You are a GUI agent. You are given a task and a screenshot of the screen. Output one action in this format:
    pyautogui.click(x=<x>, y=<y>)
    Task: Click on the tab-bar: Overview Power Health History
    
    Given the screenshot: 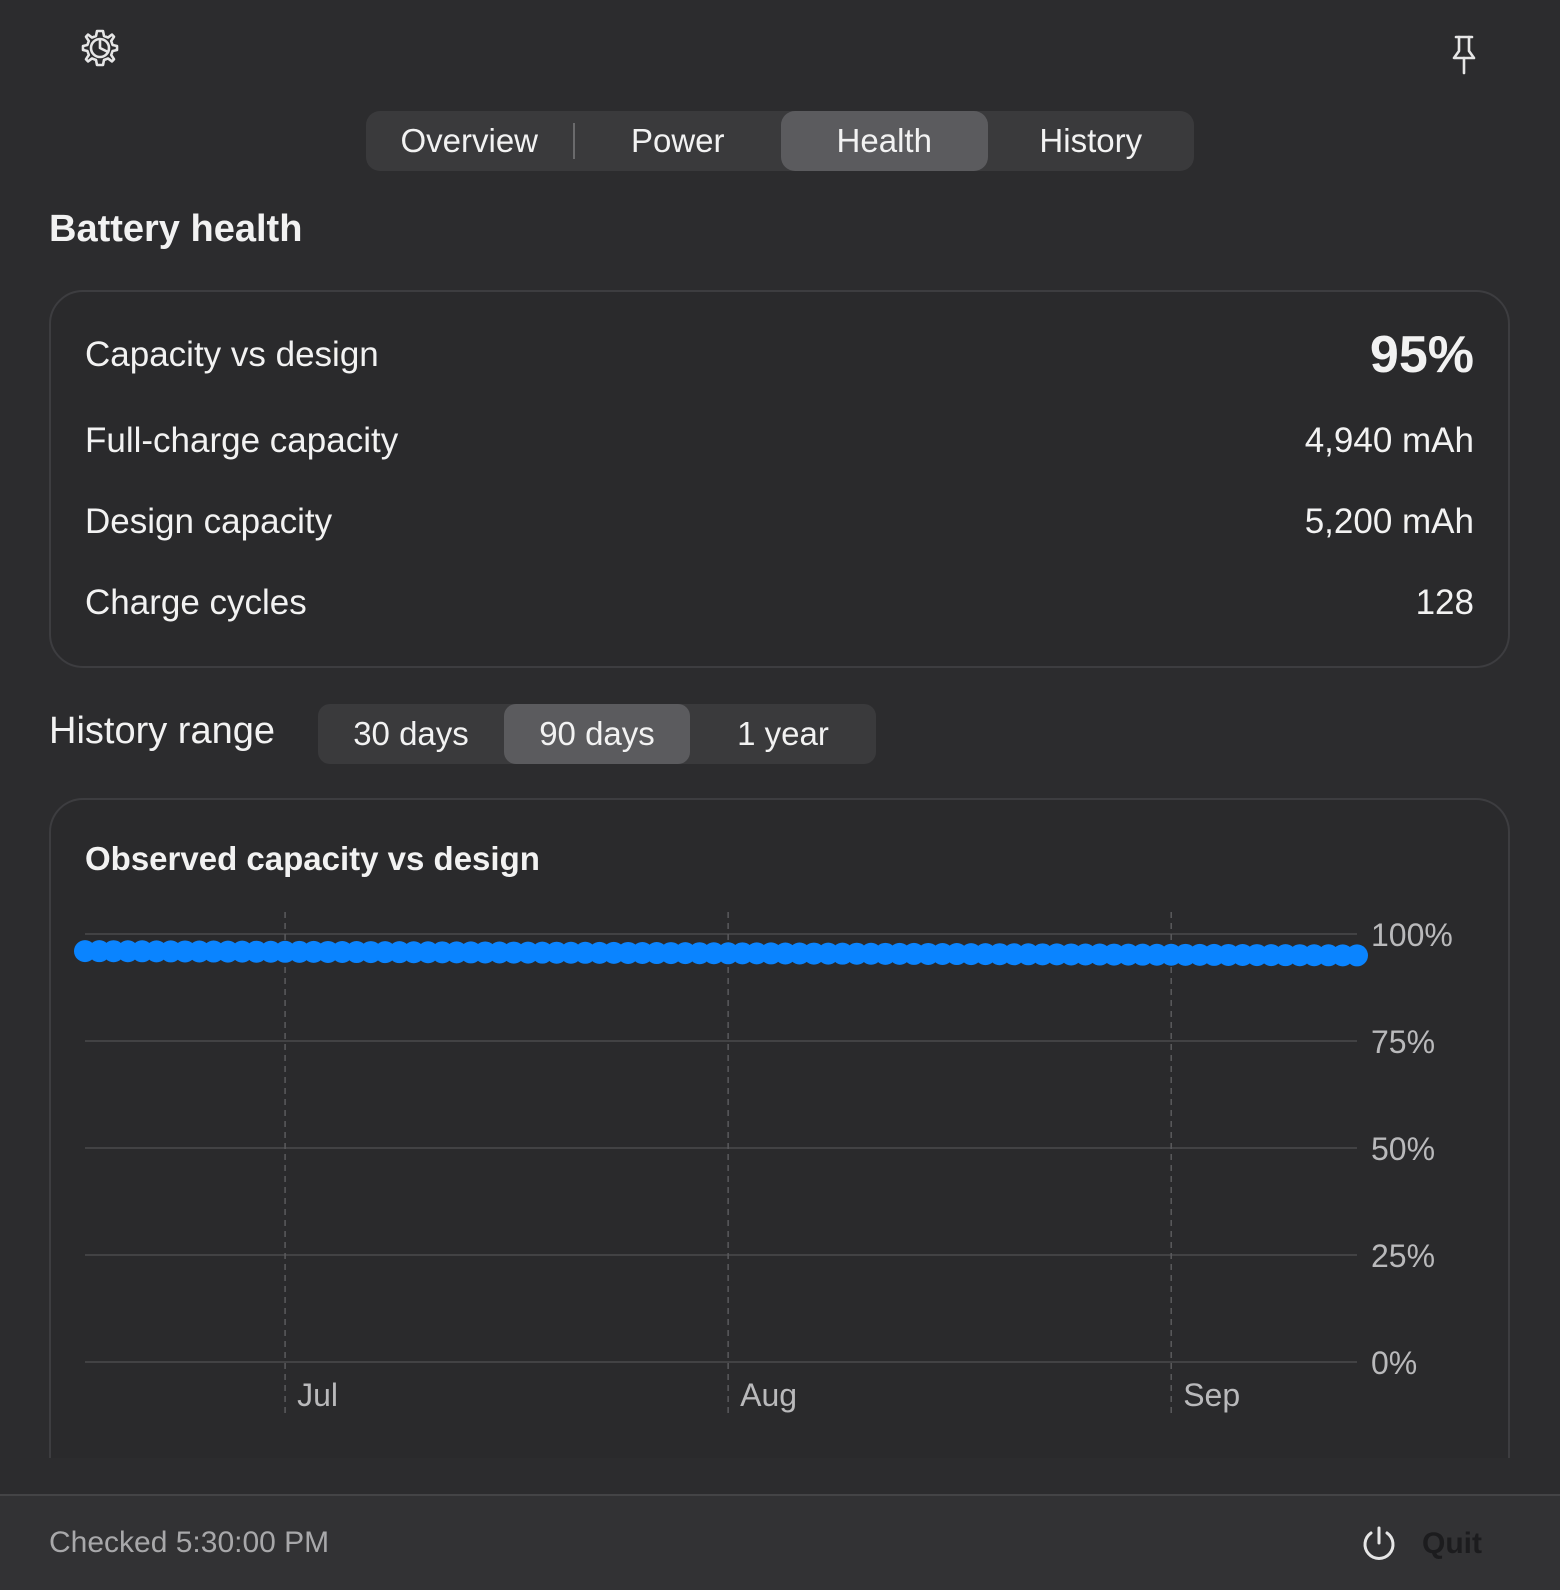 What is the action you would take?
    pyautogui.click(x=780, y=141)
    